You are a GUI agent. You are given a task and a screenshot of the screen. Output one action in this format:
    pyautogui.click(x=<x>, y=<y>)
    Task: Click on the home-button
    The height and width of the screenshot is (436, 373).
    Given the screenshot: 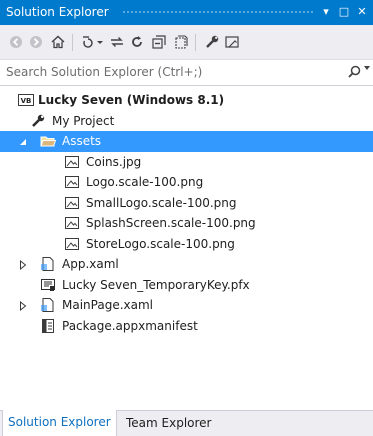 What is the action you would take?
    pyautogui.click(x=58, y=42)
    